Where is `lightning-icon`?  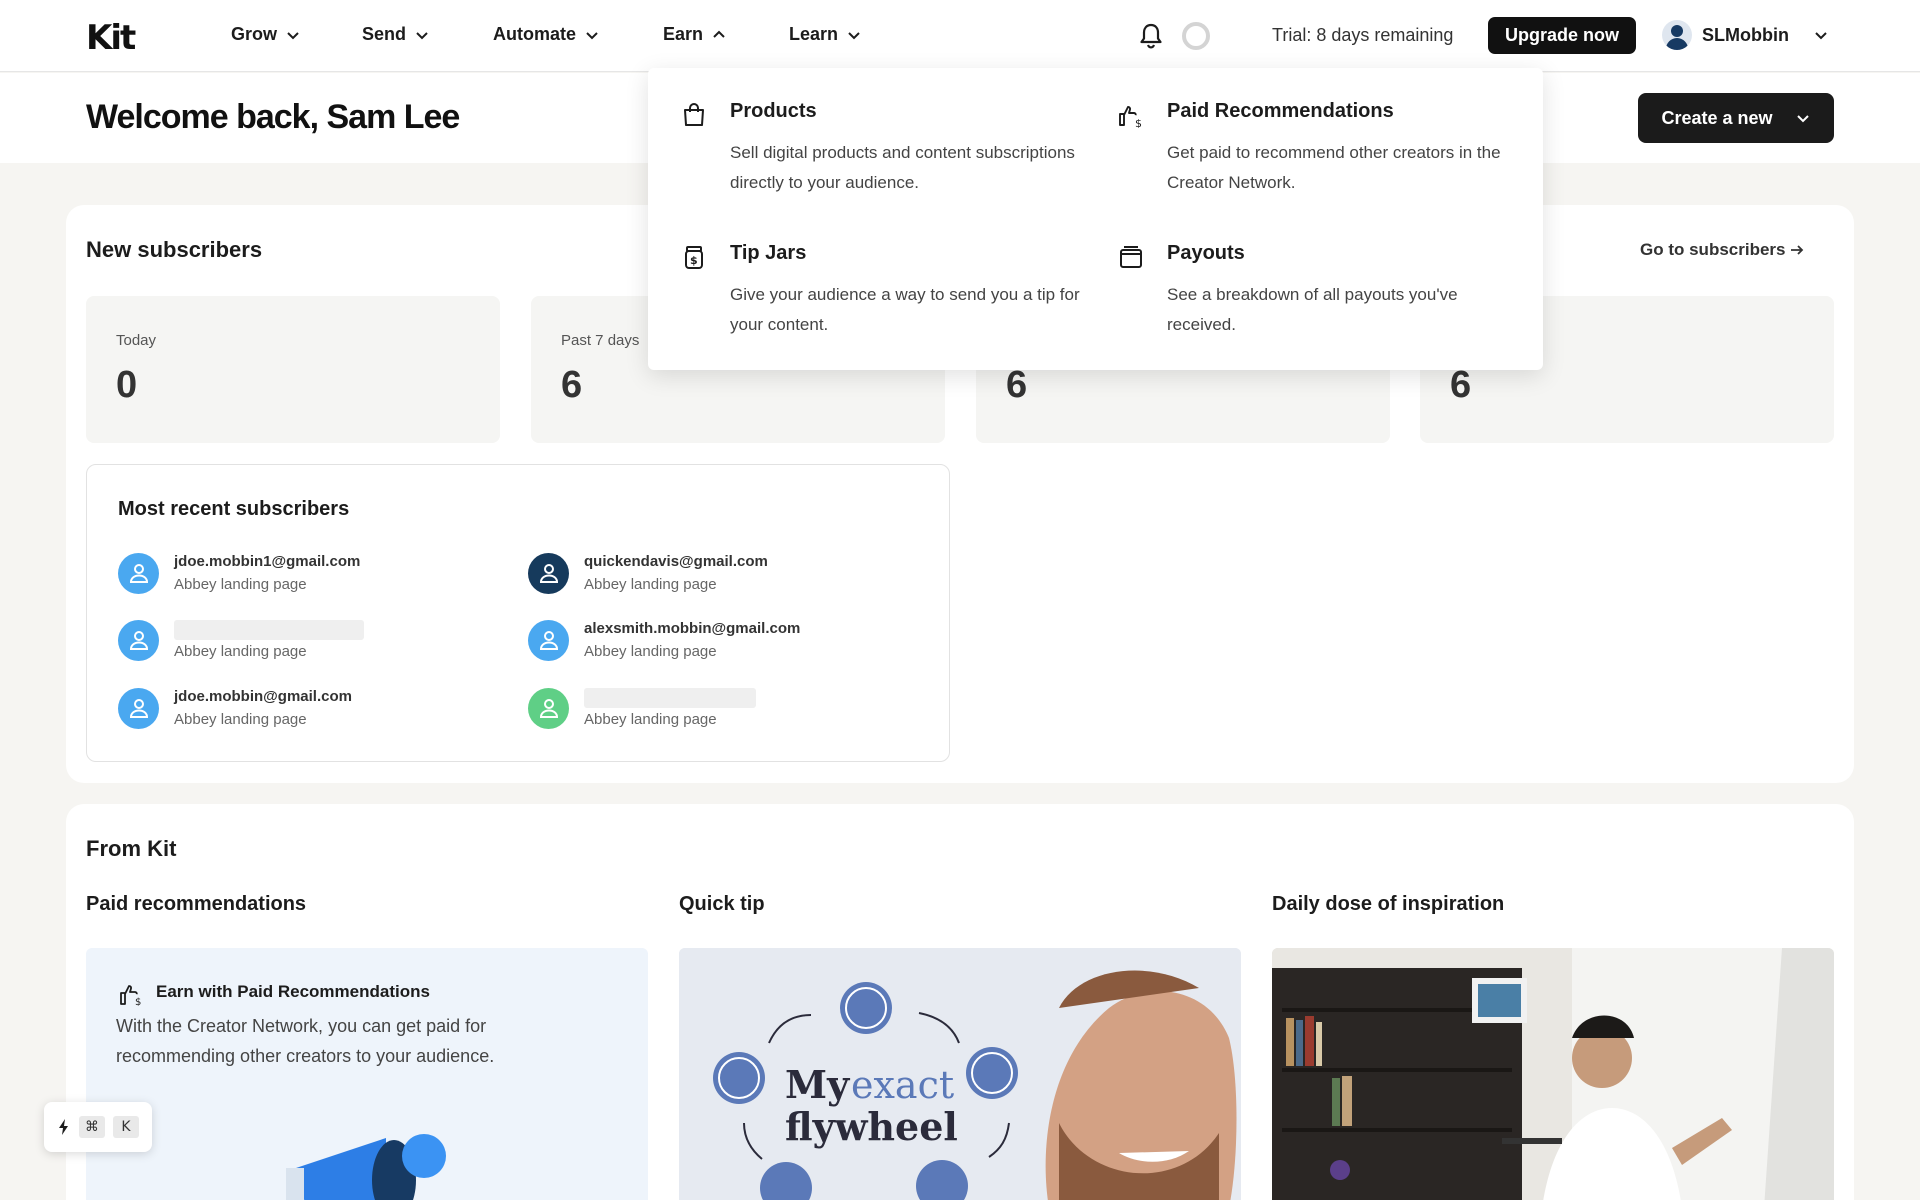 lightning-icon is located at coordinates (63, 1127).